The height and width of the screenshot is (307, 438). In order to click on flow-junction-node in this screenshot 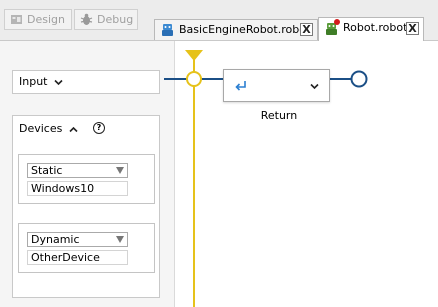, I will do `click(194, 79)`.